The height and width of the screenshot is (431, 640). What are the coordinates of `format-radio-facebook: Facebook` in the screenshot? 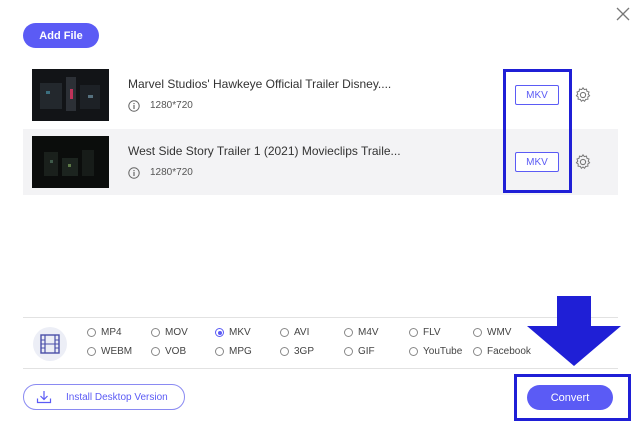 It's located at (502, 351).